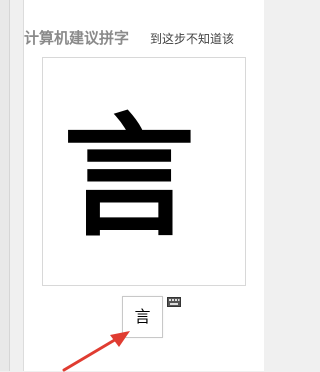  I want to click on hint-text: 到这步不知道该, so click(192, 39).